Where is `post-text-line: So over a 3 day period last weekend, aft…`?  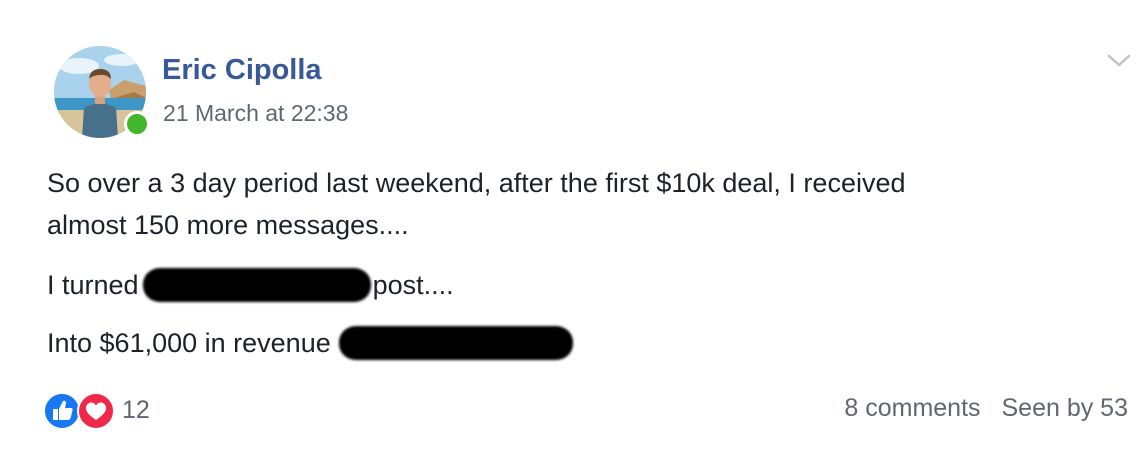 post-text-line: So over a 3 day period last weekend, aft… is located at coordinates (476, 183).